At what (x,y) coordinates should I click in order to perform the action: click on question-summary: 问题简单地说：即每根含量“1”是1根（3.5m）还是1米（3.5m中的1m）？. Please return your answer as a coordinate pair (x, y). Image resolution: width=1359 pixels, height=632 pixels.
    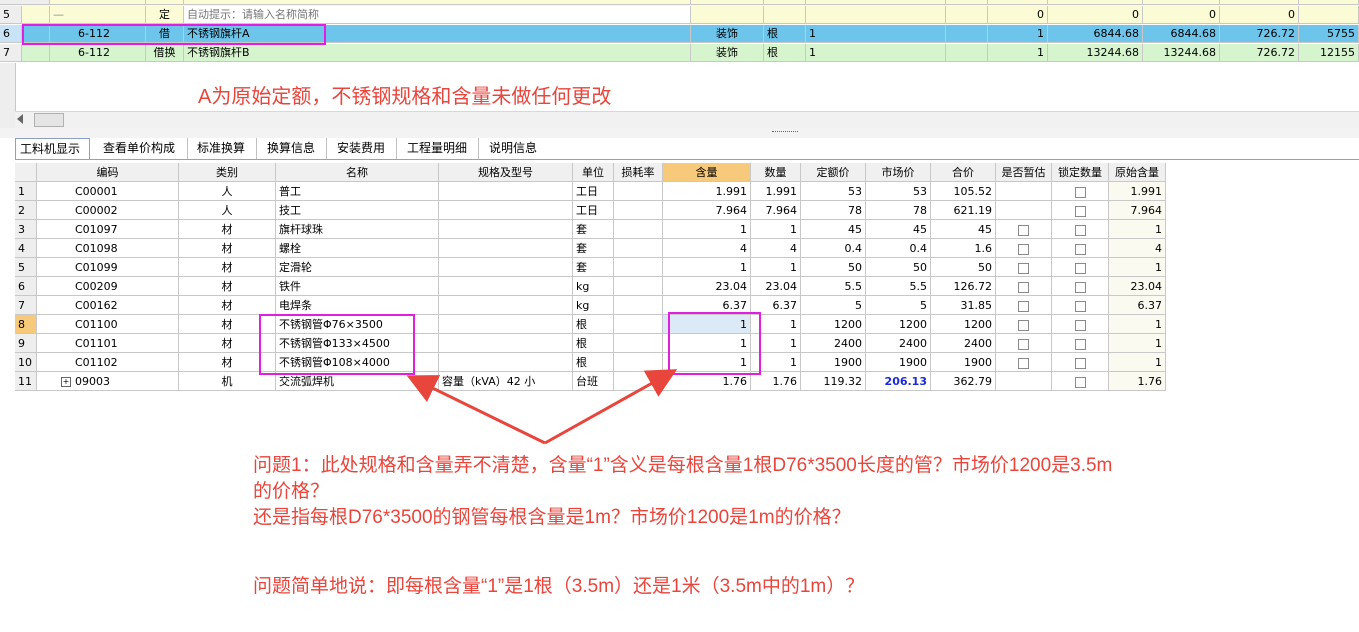
    Looking at the image, I should click on (559, 586).